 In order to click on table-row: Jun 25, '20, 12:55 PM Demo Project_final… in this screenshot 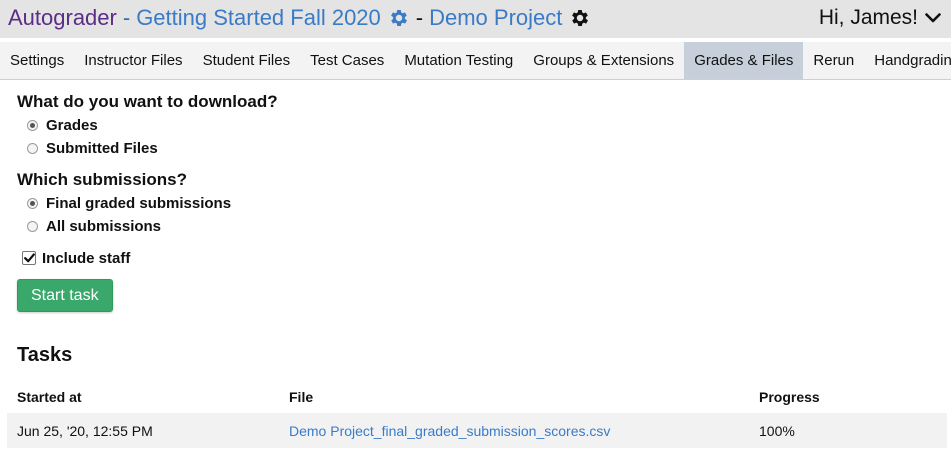, I will do `click(477, 430)`.